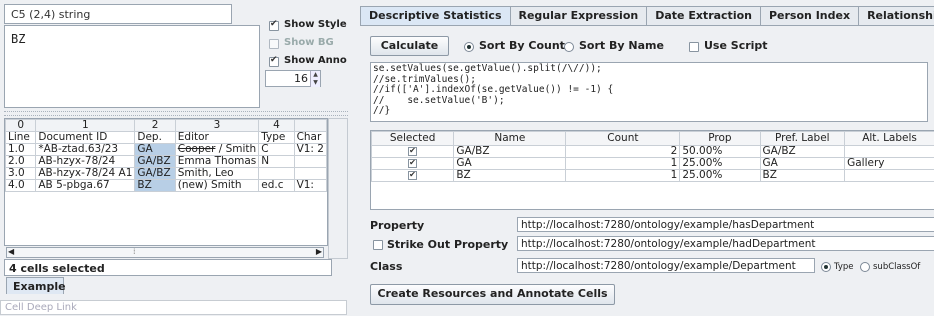 This screenshot has width=934, height=316. I want to click on col-number, so click(310, 125).